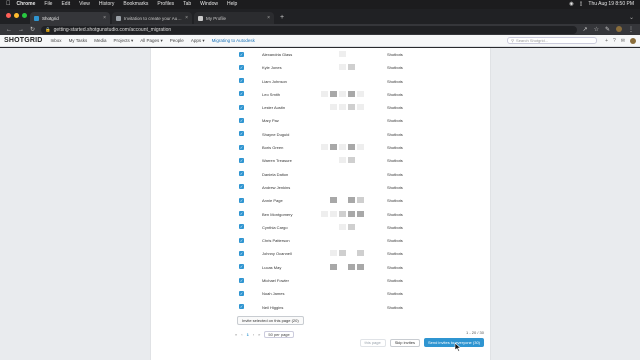 This screenshot has height=360, width=640. I want to click on profile-avatar, so click(619, 29).